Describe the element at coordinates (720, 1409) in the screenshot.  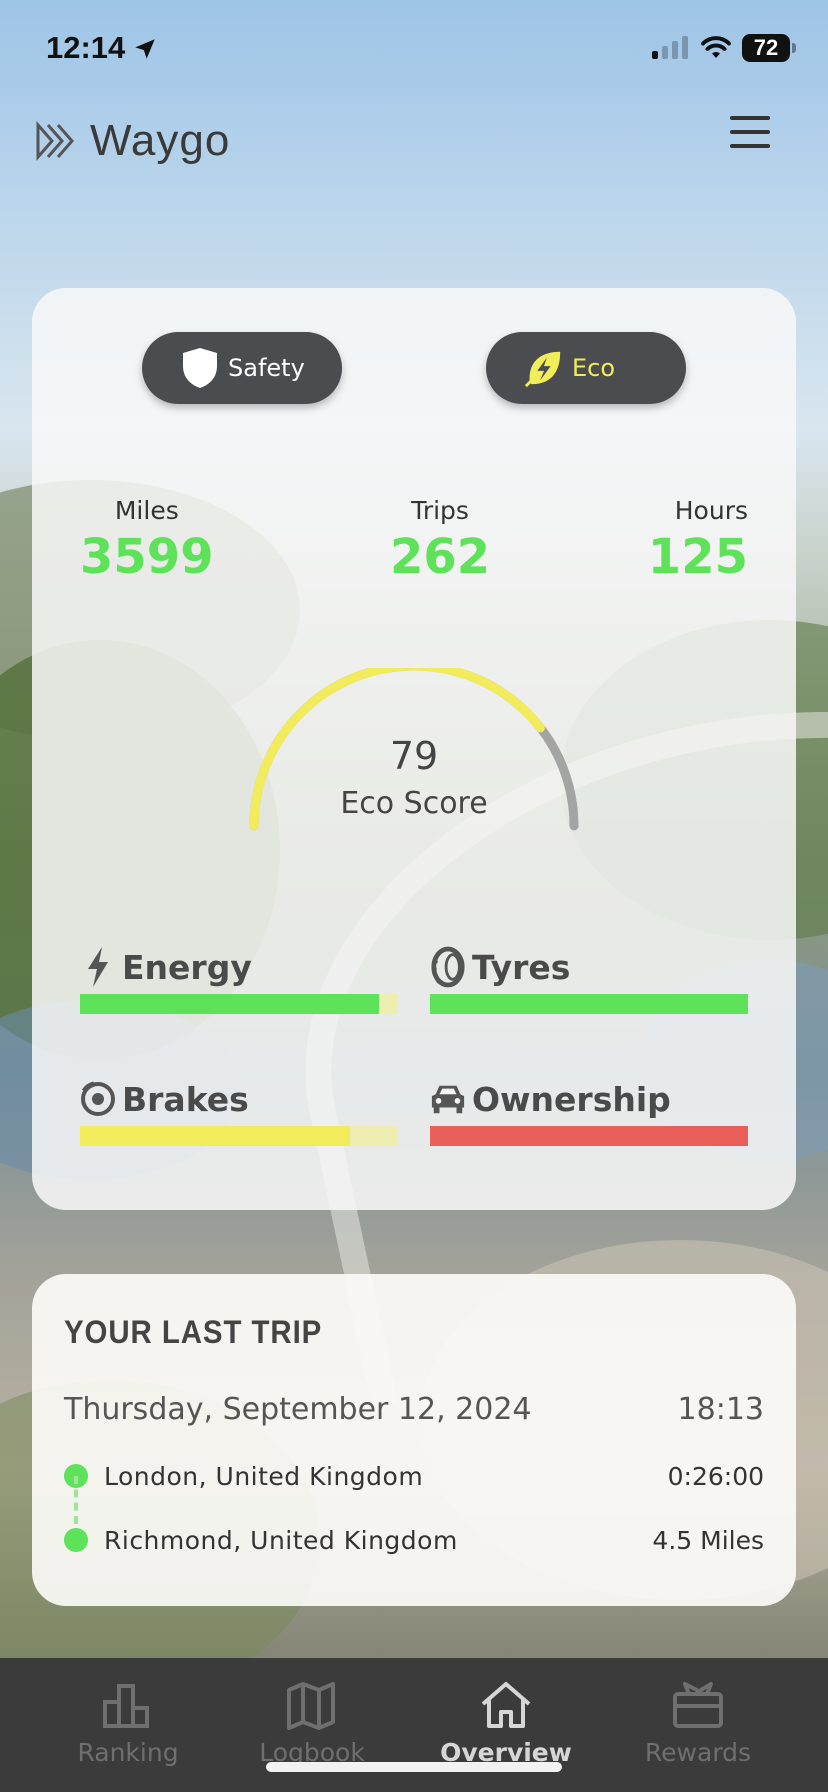
I see `trip-time: 18:13` at that location.